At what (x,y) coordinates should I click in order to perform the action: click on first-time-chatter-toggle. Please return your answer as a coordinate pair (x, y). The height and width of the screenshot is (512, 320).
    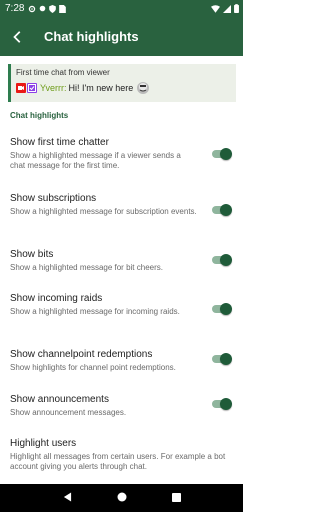
    Looking at the image, I should click on (221, 154).